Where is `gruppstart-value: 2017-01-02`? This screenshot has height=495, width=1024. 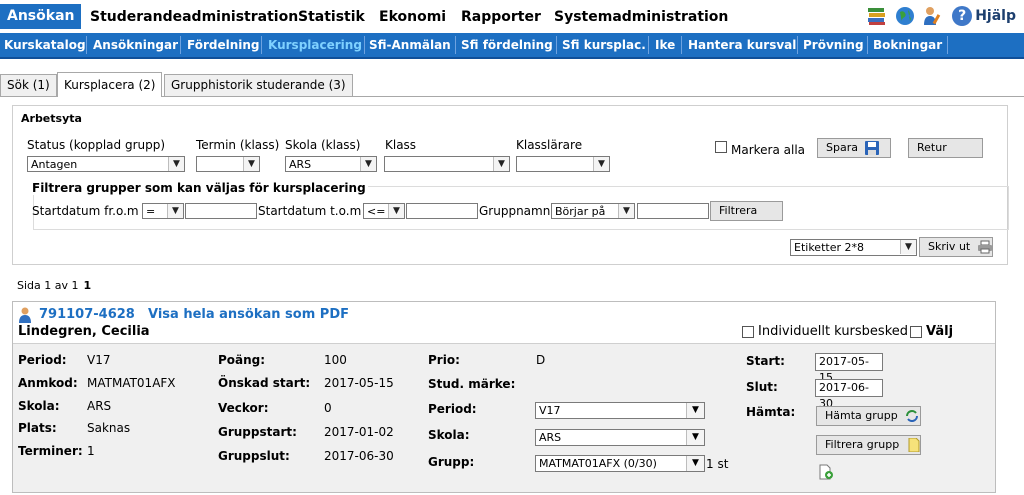
gruppstart-value: 2017-01-02 is located at coordinates (359, 432).